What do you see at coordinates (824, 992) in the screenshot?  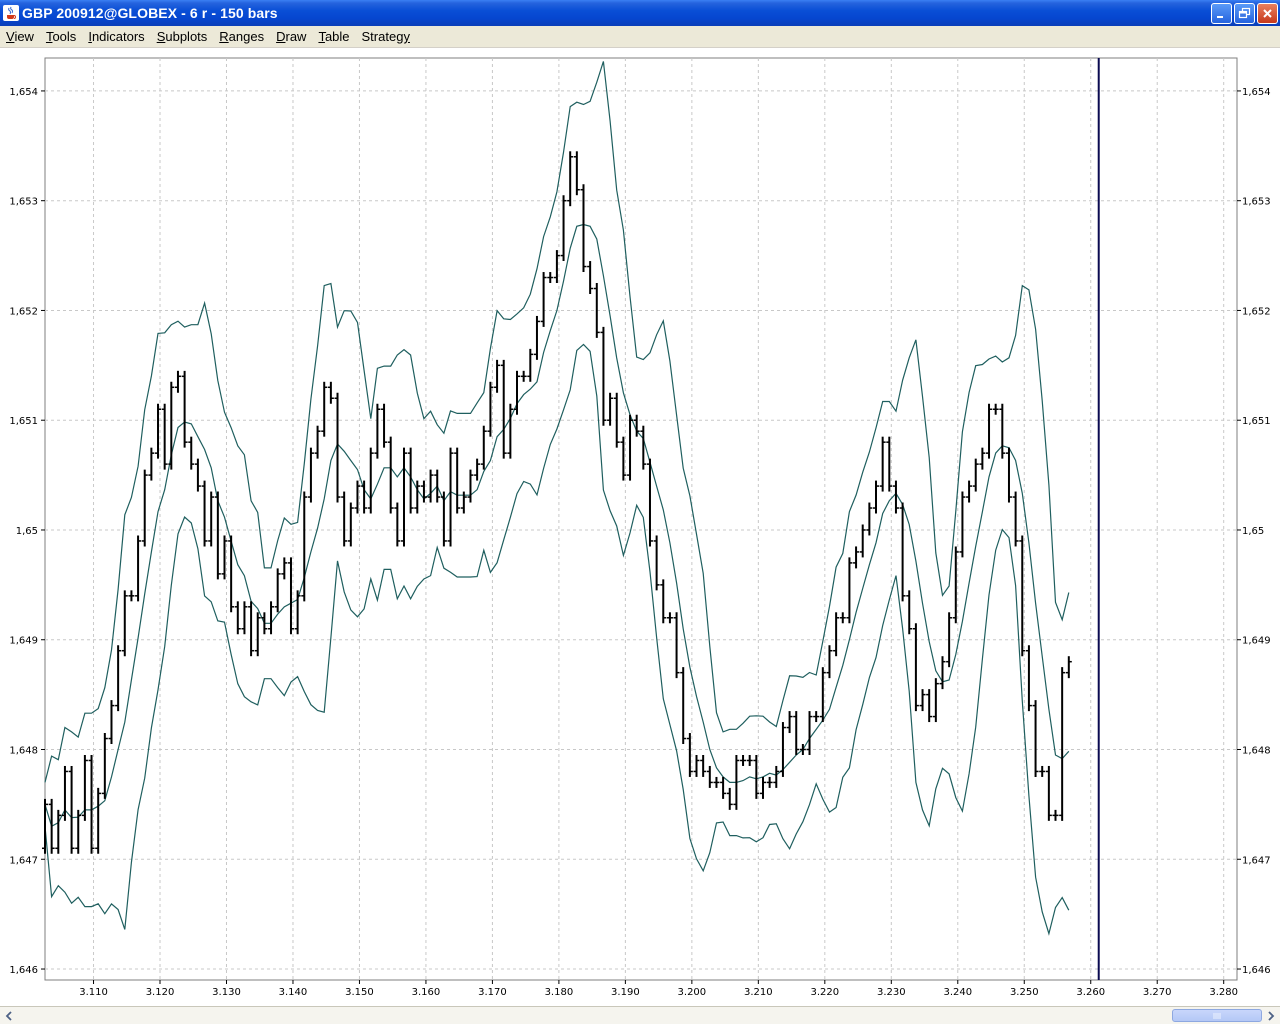 I see `x-tick-label: 3.220` at bounding box center [824, 992].